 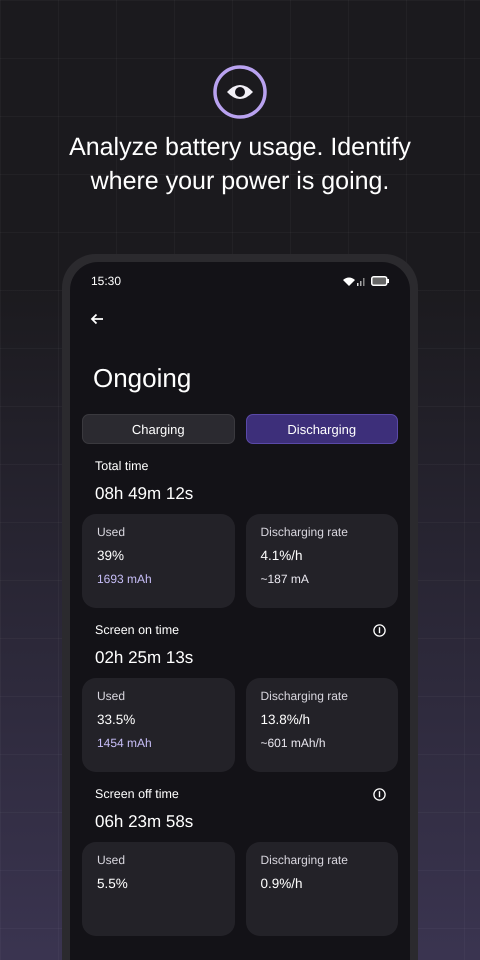 What do you see at coordinates (121, 466) in the screenshot?
I see `section-title: Total time` at bounding box center [121, 466].